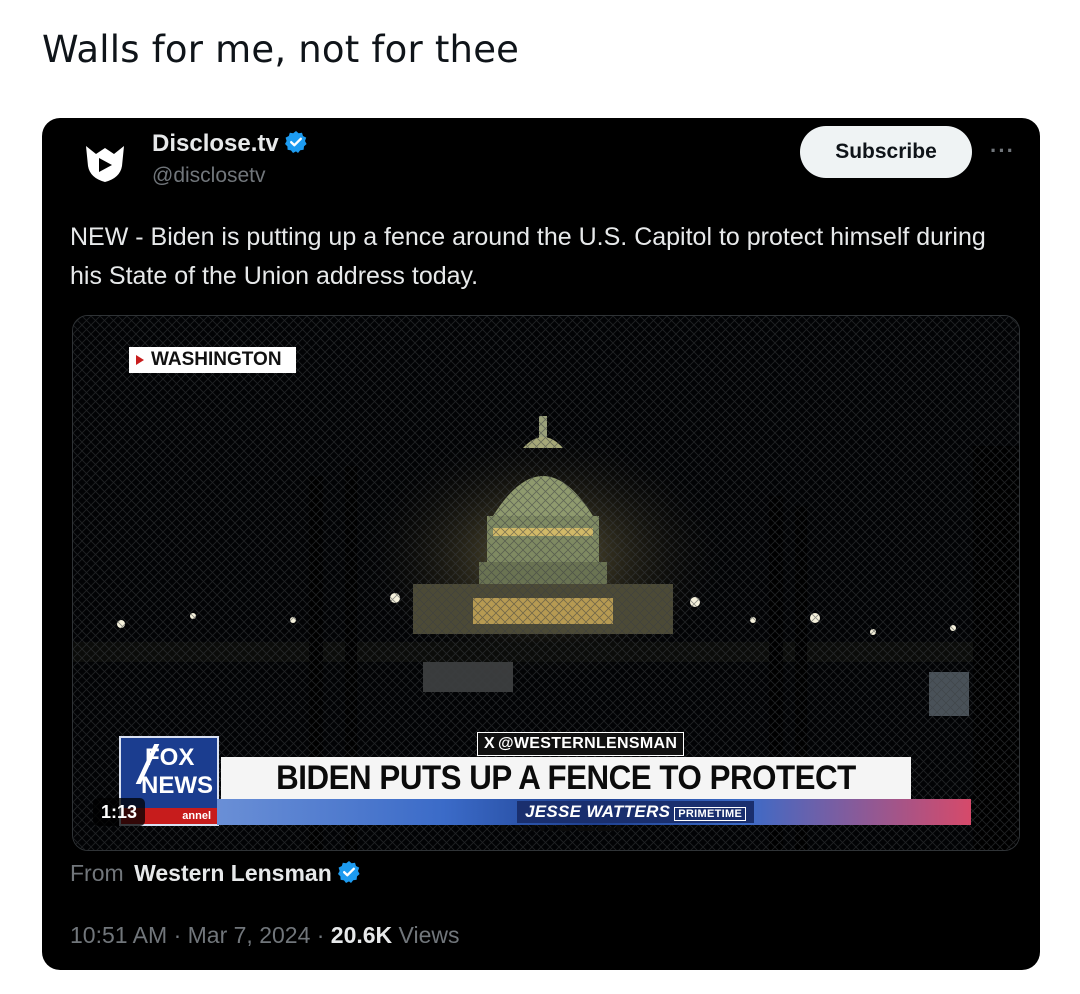 Image resolution: width=1080 pixels, height=994 pixels. Describe the element at coordinates (489, 743) in the screenshot. I see `x-logo-icon: X` at that location.